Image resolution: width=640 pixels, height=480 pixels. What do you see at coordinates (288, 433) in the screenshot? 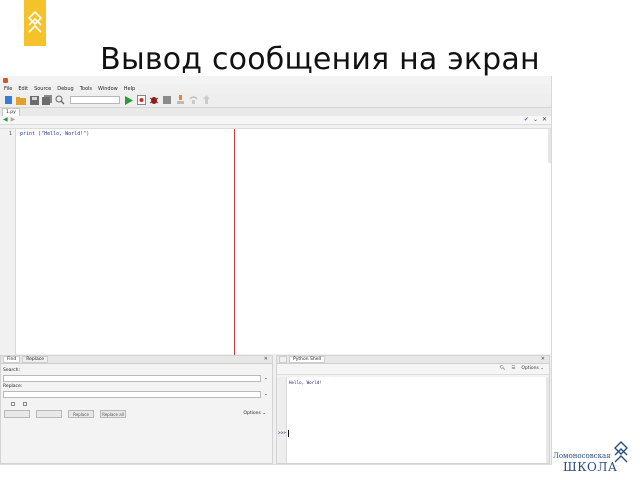
I see `text-cursor` at bounding box center [288, 433].